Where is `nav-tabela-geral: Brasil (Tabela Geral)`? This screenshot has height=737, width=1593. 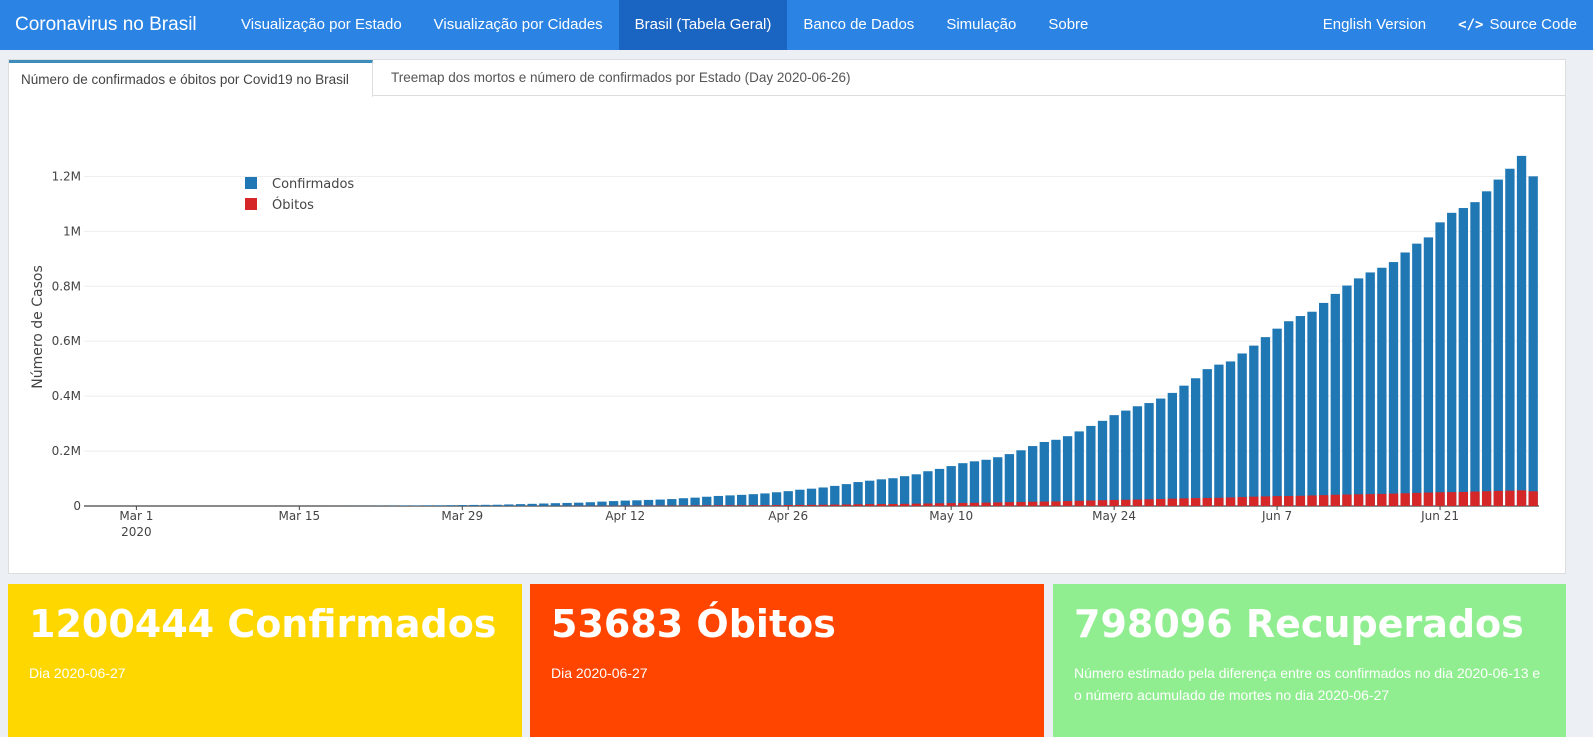 nav-tabela-geral: Brasil (Tabela Geral) is located at coordinates (703, 25).